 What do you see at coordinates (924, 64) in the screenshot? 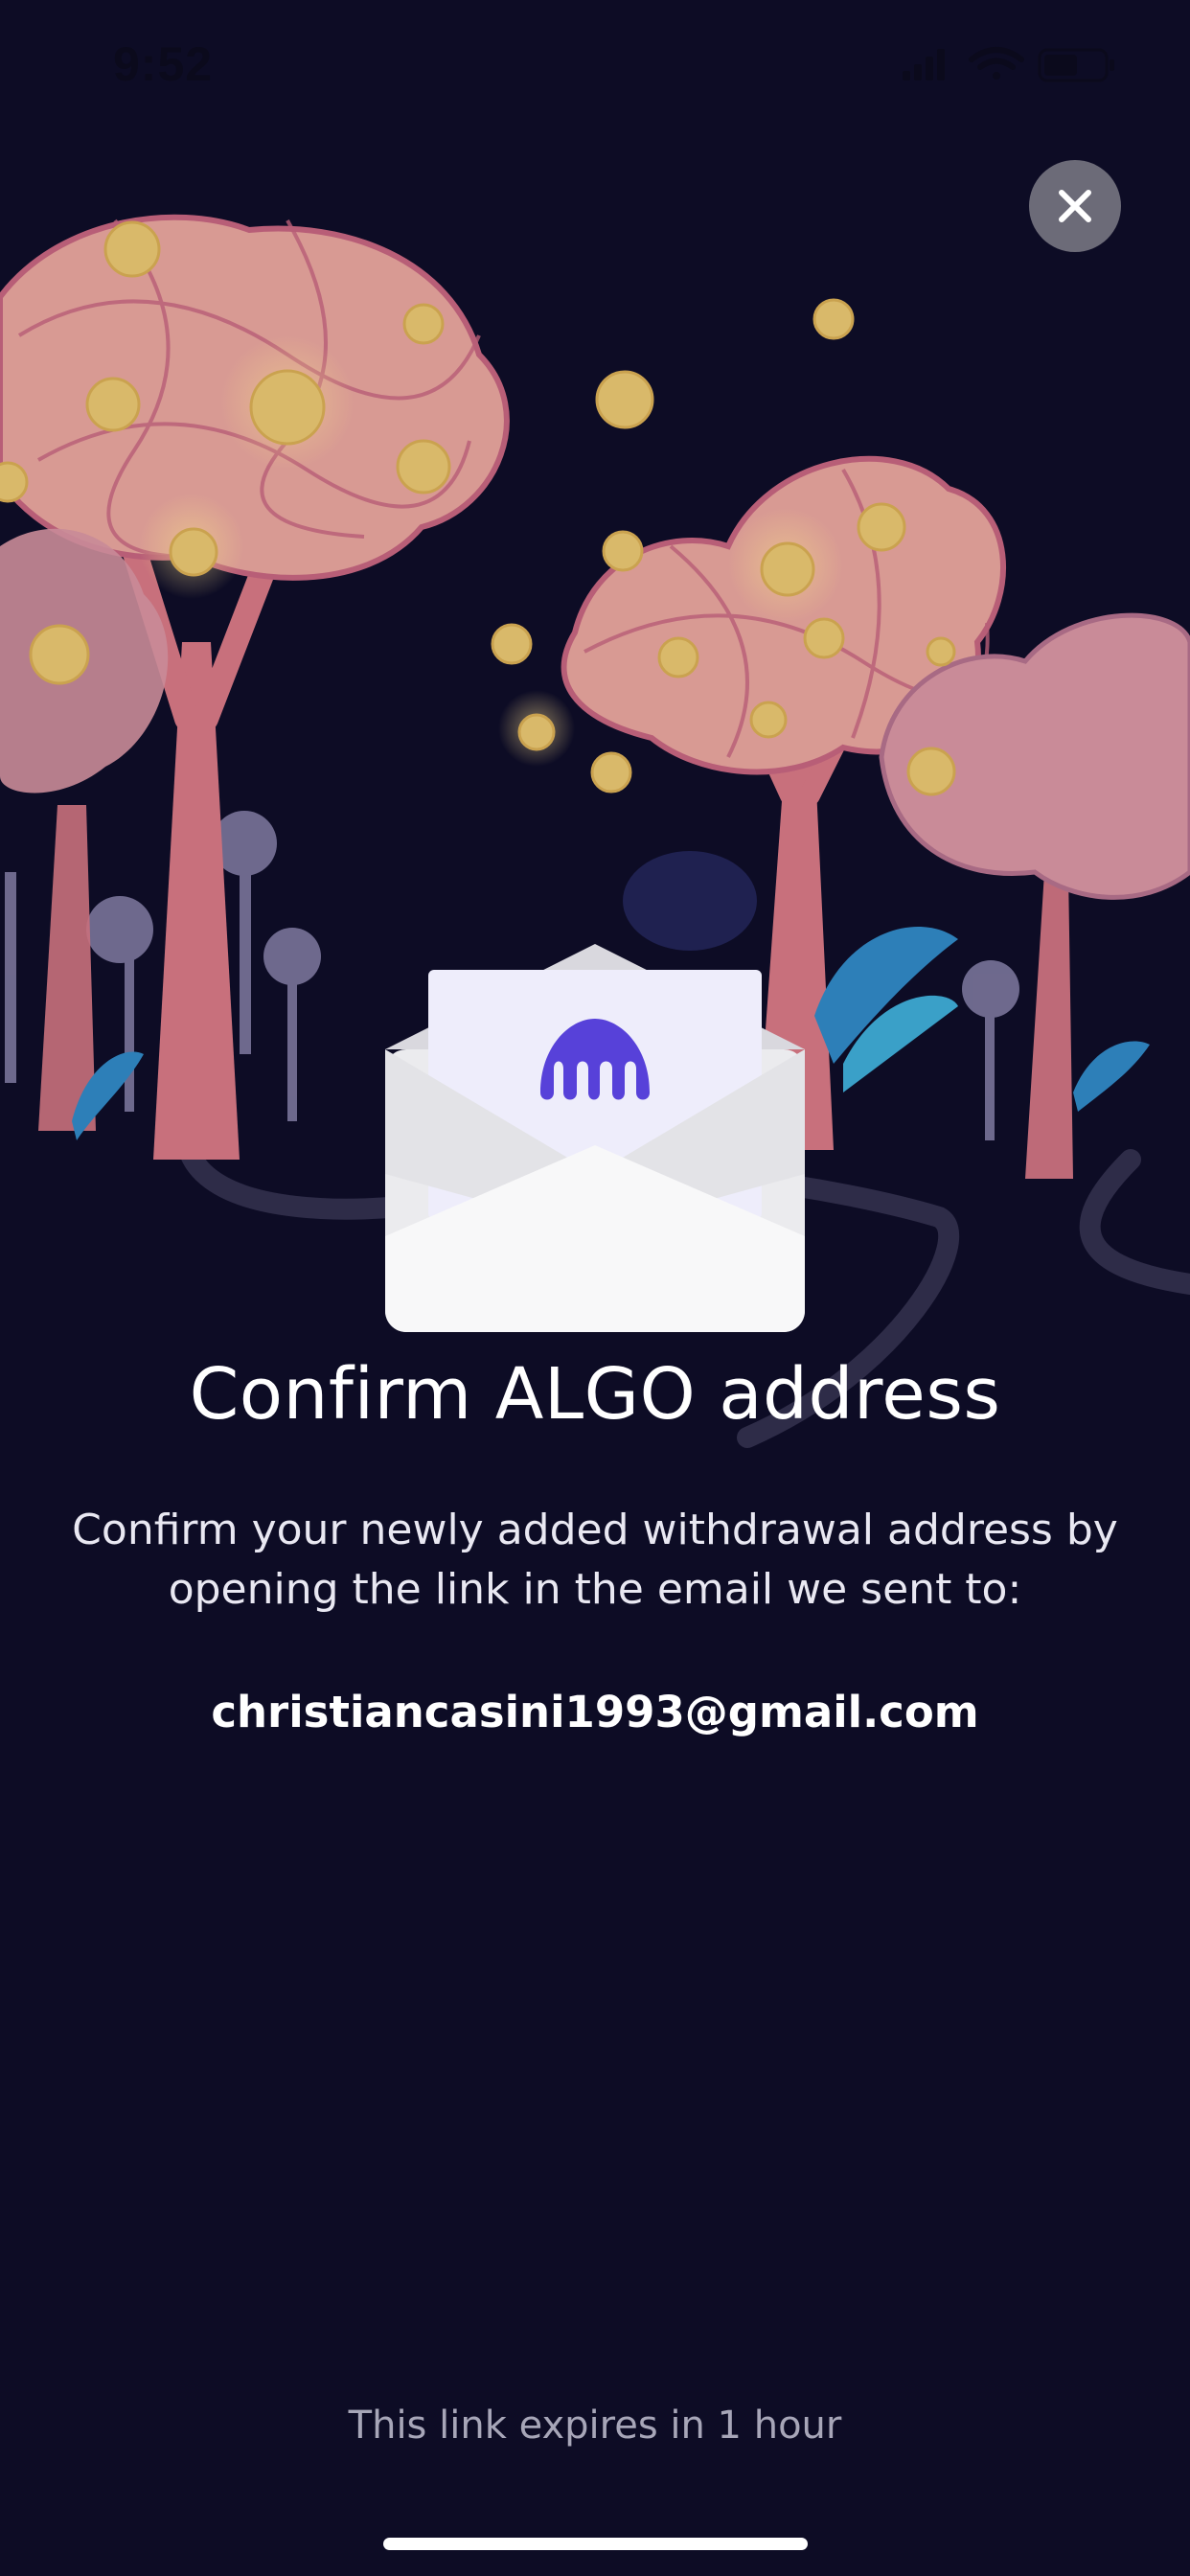
I see `signal-icon` at bounding box center [924, 64].